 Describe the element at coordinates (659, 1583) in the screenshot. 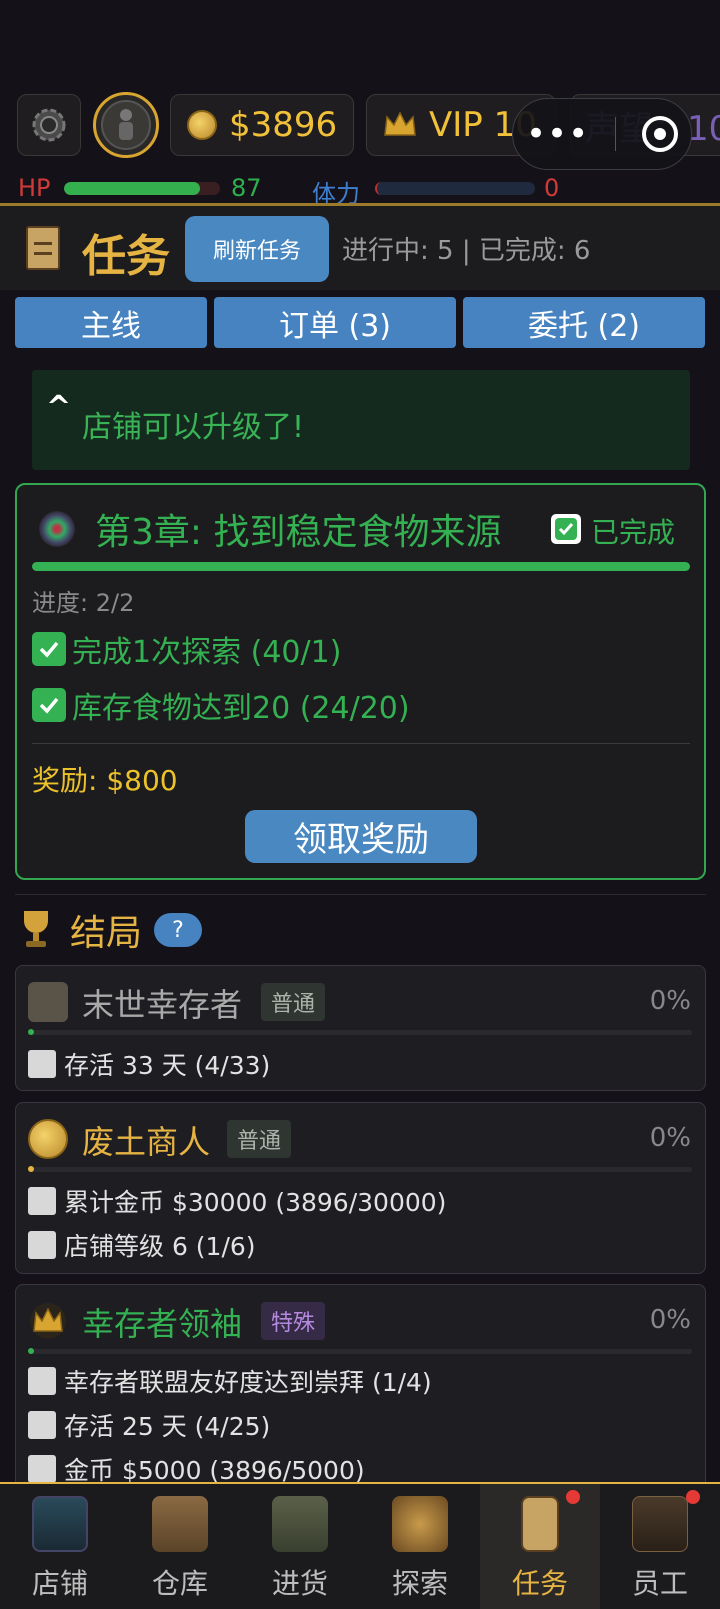

I see `nav-label: 员工` at that location.